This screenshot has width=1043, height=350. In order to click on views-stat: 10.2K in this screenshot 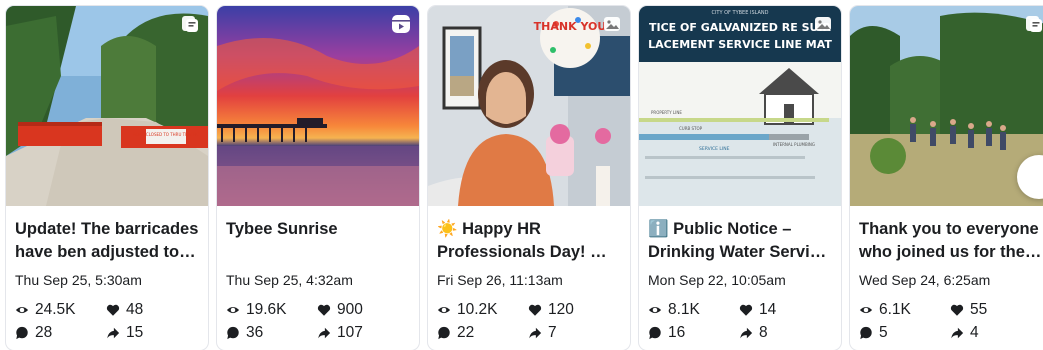, I will do `click(467, 310)`.